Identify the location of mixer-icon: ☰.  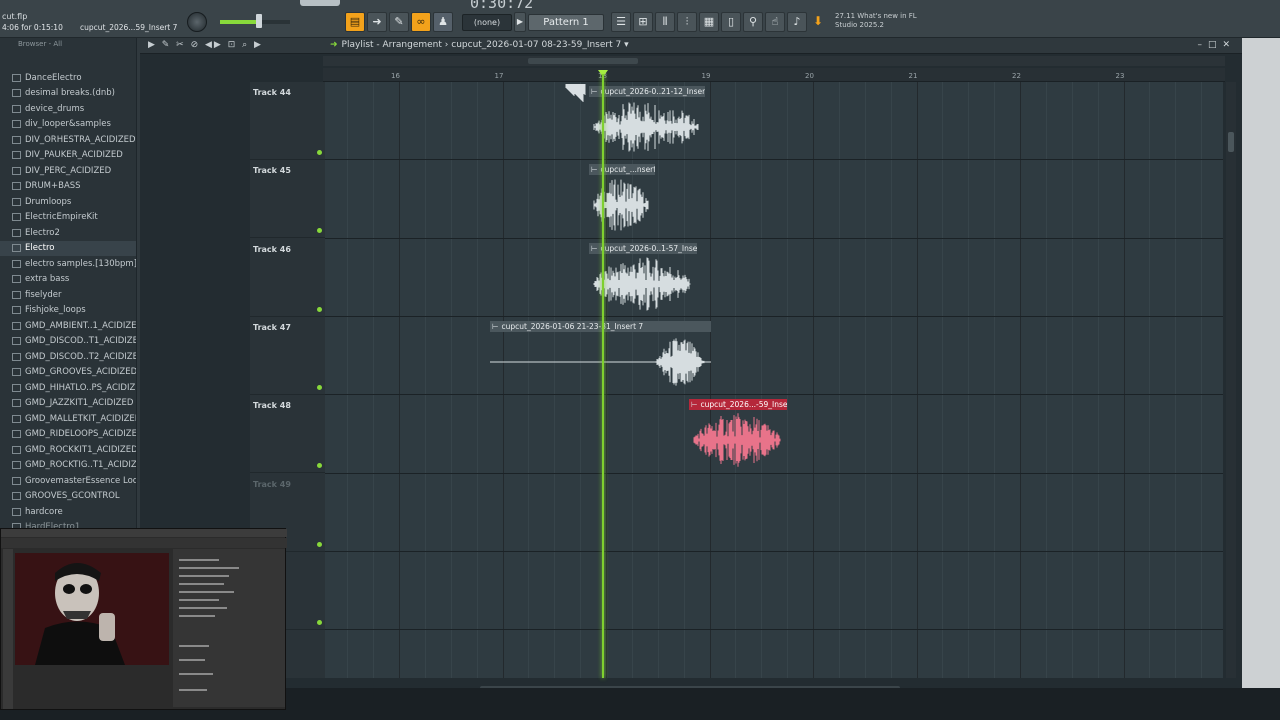
(621, 22).